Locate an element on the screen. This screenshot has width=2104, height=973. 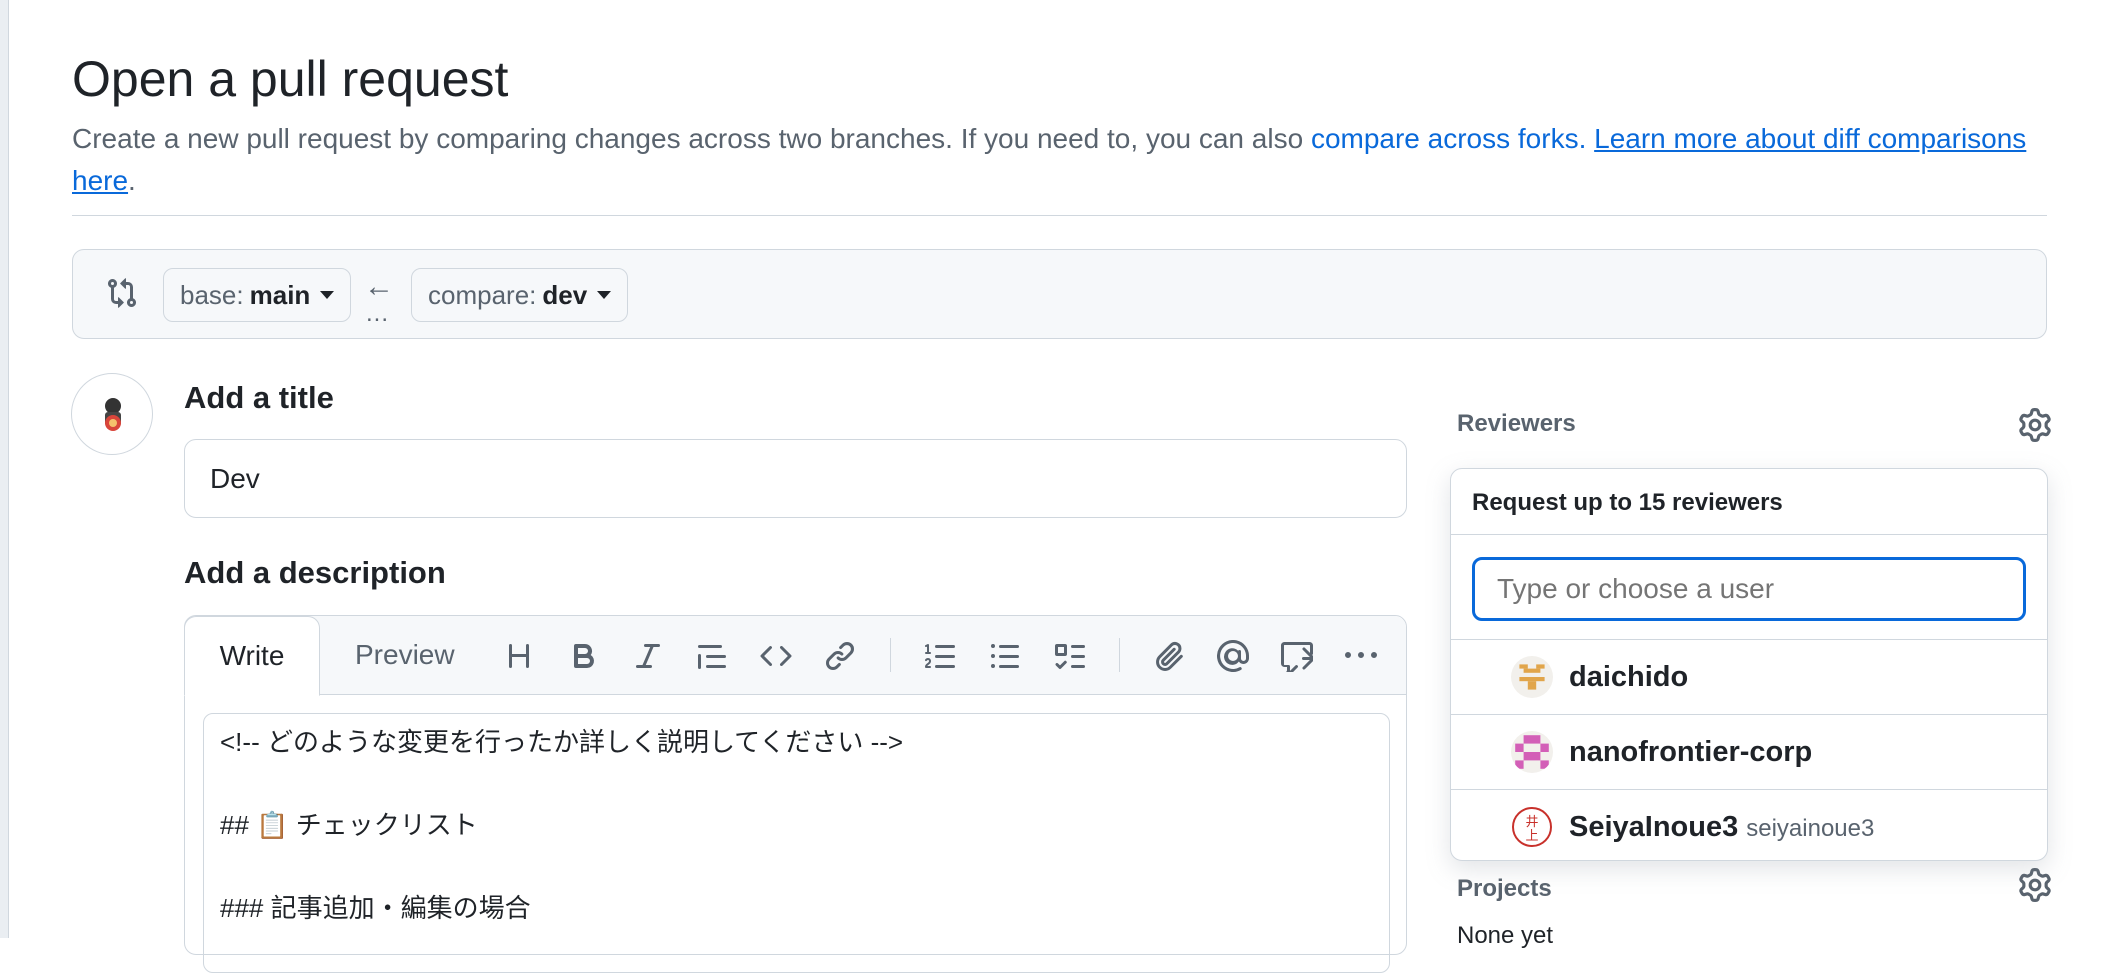
projects-value: None yet is located at coordinates (1505, 935).